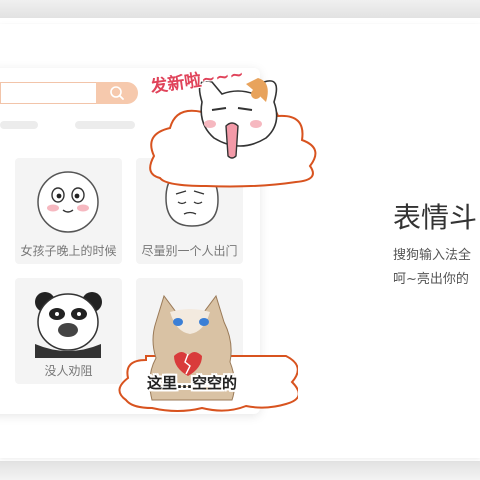 The height and width of the screenshot is (480, 480). I want to click on top-shadow-bar, so click(240, 9).